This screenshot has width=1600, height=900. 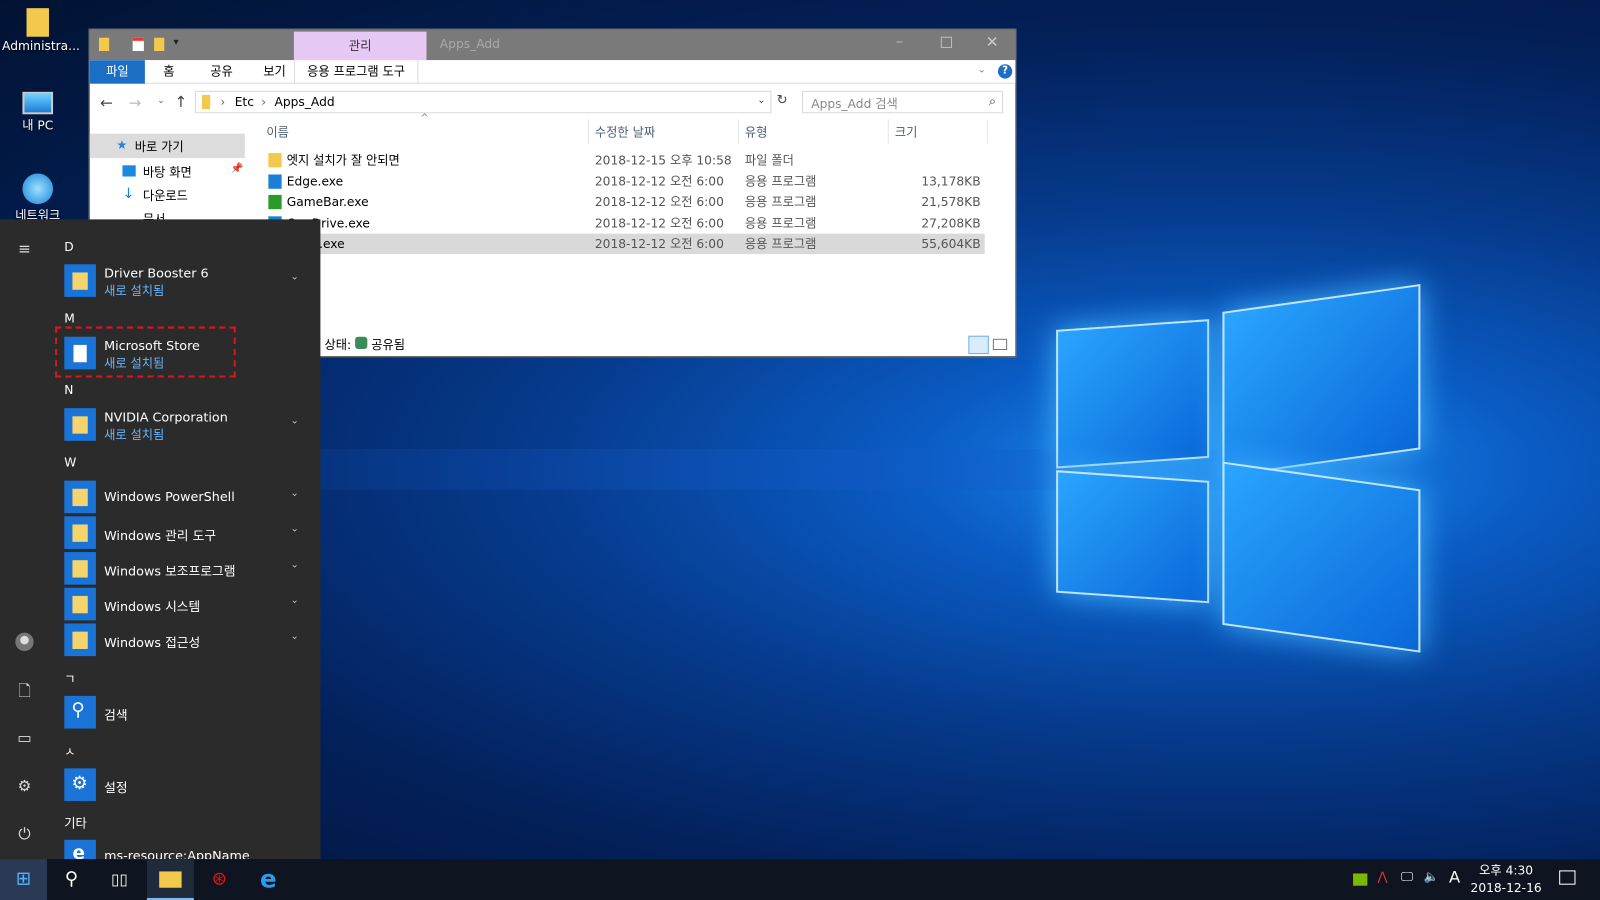 What do you see at coordinates (24, 642) in the screenshot?
I see `user-account-icon: ●` at bounding box center [24, 642].